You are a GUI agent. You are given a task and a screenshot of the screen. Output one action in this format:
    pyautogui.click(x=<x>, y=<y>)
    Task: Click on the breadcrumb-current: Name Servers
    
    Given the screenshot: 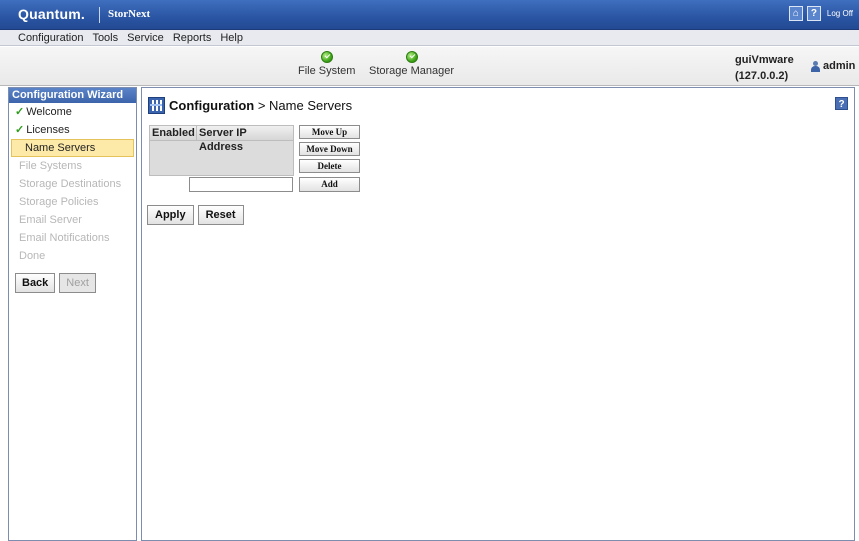 What is the action you would take?
    pyautogui.click(x=311, y=105)
    